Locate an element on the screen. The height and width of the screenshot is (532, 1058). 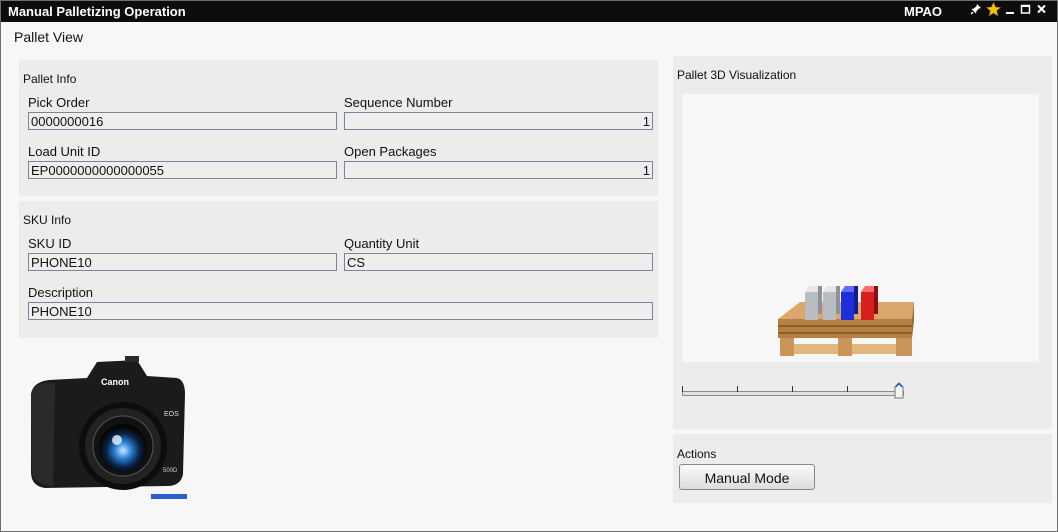
camera-brand: Canon is located at coordinates (115, 382).